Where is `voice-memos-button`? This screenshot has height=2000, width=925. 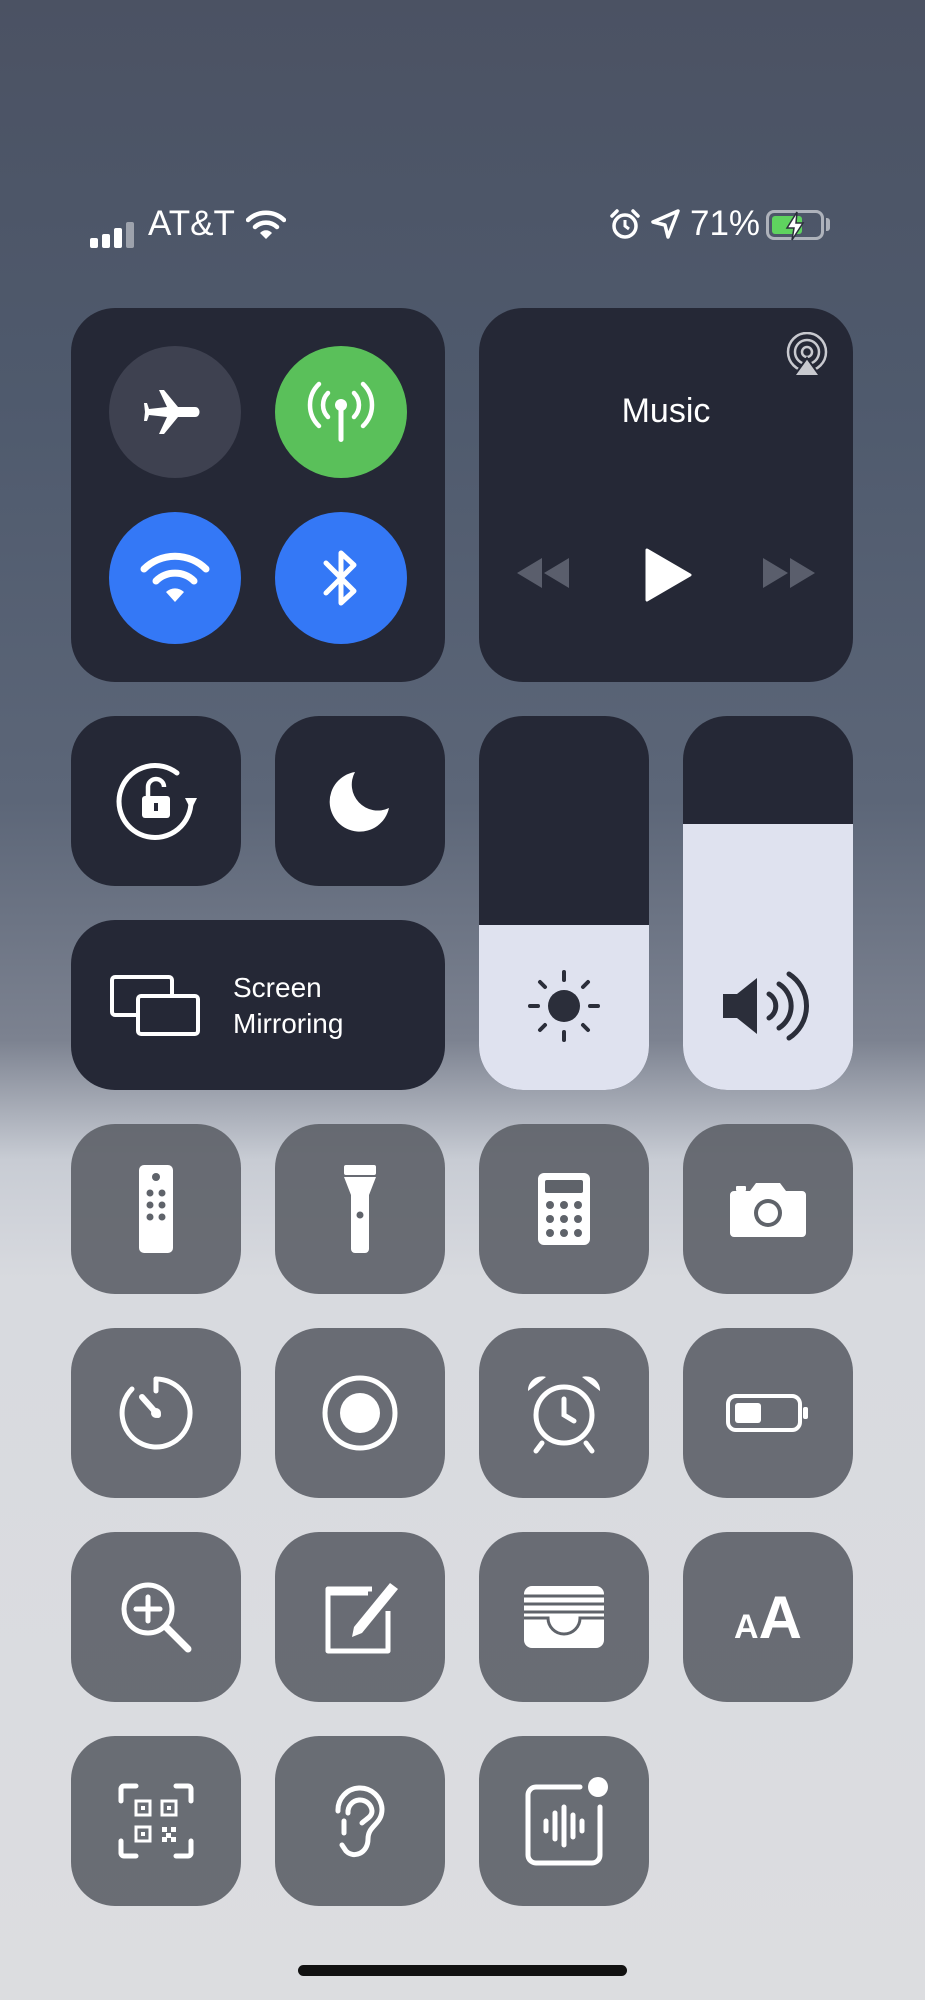 voice-memos-button is located at coordinates (564, 1821).